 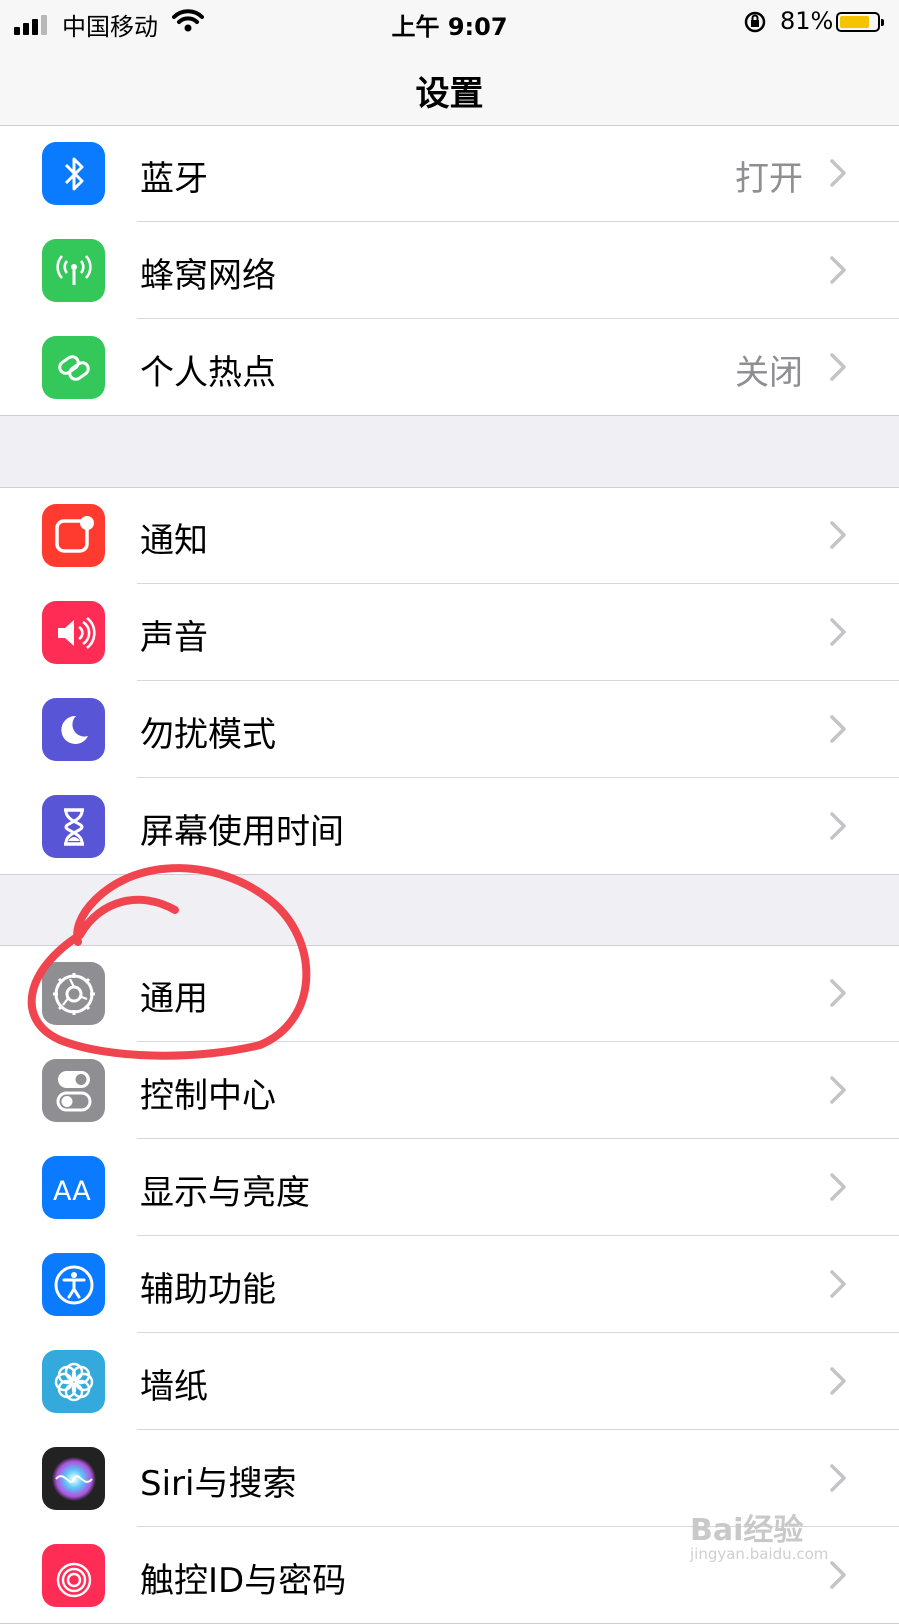 I want to click on settings-row-hotspot: 个人热点 关闭, so click(x=449, y=367).